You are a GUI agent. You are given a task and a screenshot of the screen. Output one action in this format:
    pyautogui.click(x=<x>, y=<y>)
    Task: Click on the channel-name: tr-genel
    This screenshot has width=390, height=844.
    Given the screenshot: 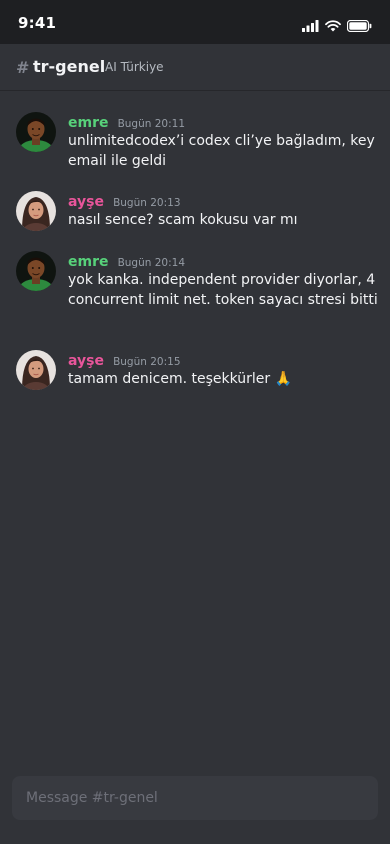 What is the action you would take?
    pyautogui.click(x=69, y=66)
    